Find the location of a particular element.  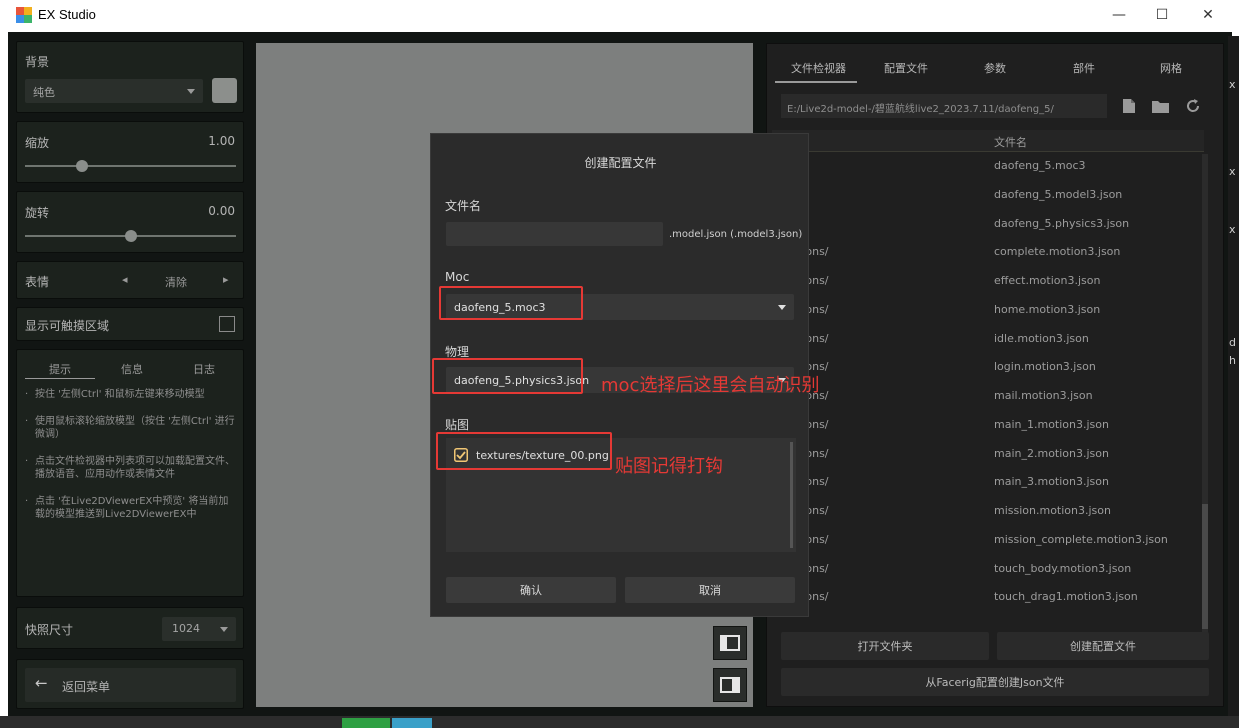

file-name-cell: complete.motion3.json is located at coordinates (1057, 252).